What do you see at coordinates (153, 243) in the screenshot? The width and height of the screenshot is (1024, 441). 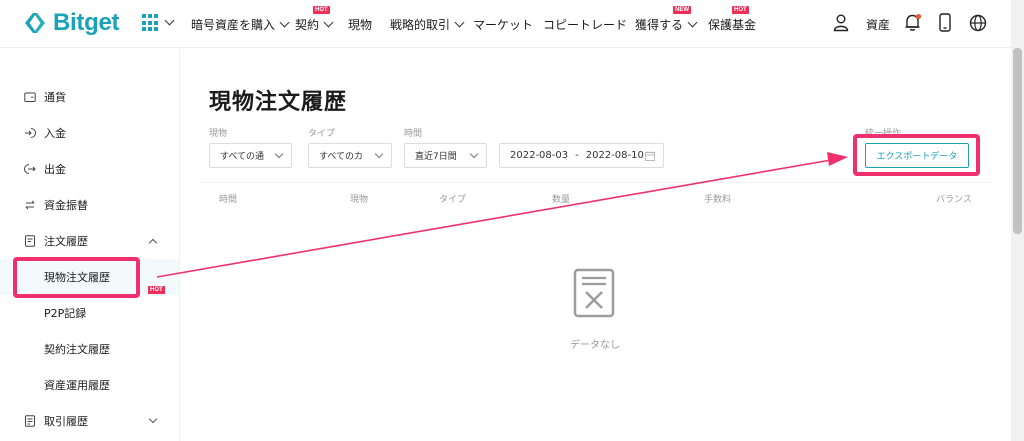 I see `chevron-up-icon` at bounding box center [153, 243].